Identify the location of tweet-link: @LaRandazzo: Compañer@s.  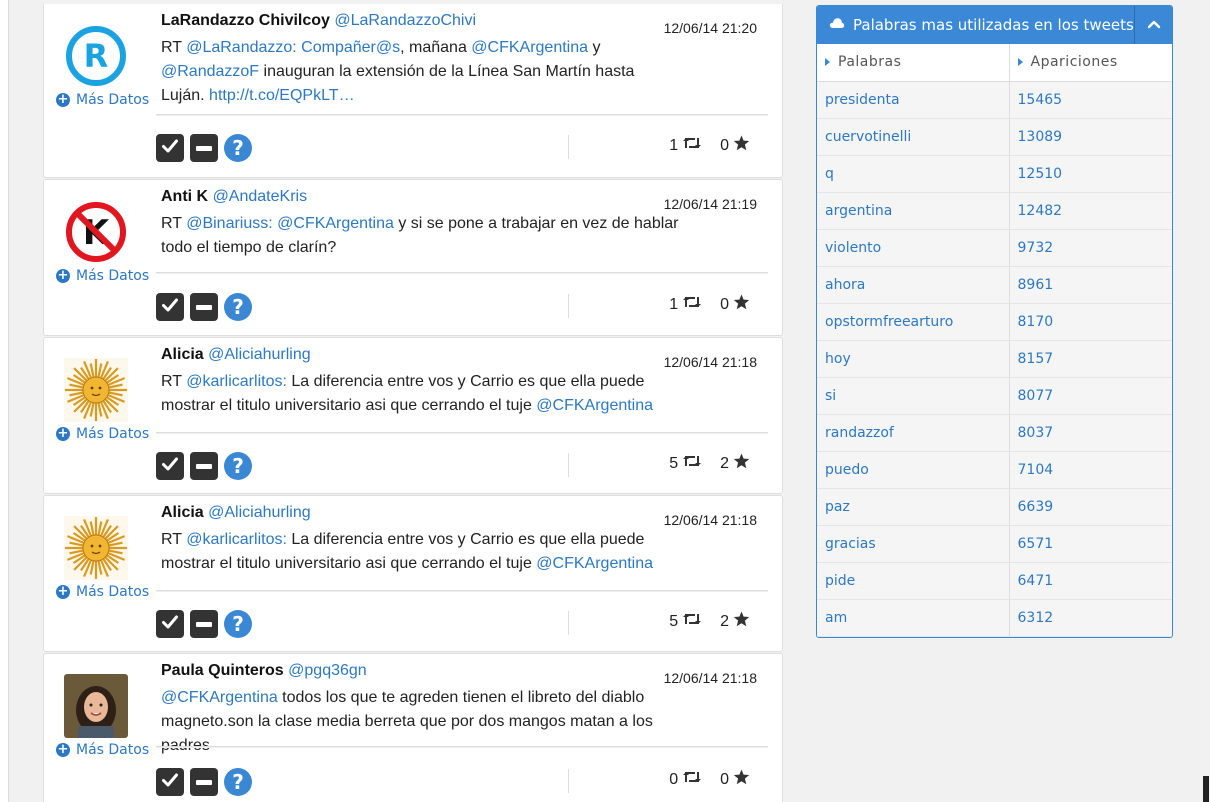
(293, 47).